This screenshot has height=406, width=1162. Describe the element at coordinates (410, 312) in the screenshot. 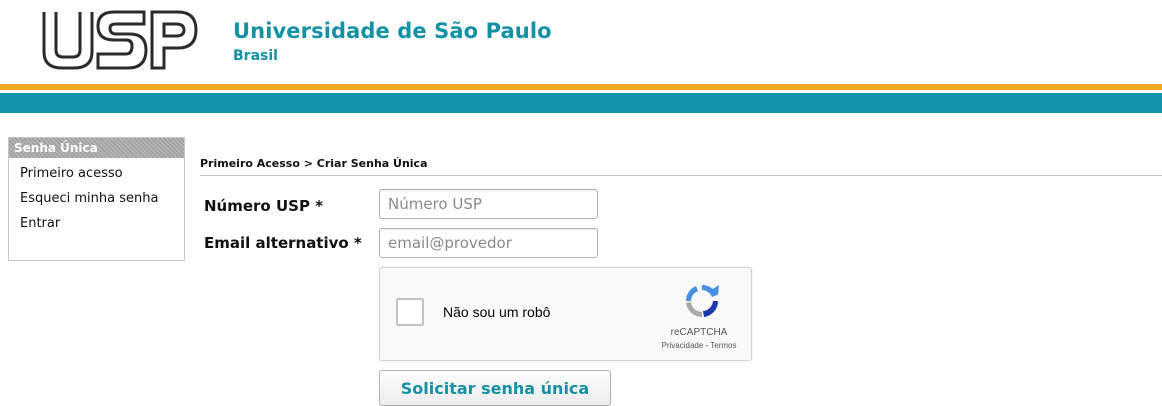

I see `recaptcha-checkbox` at that location.